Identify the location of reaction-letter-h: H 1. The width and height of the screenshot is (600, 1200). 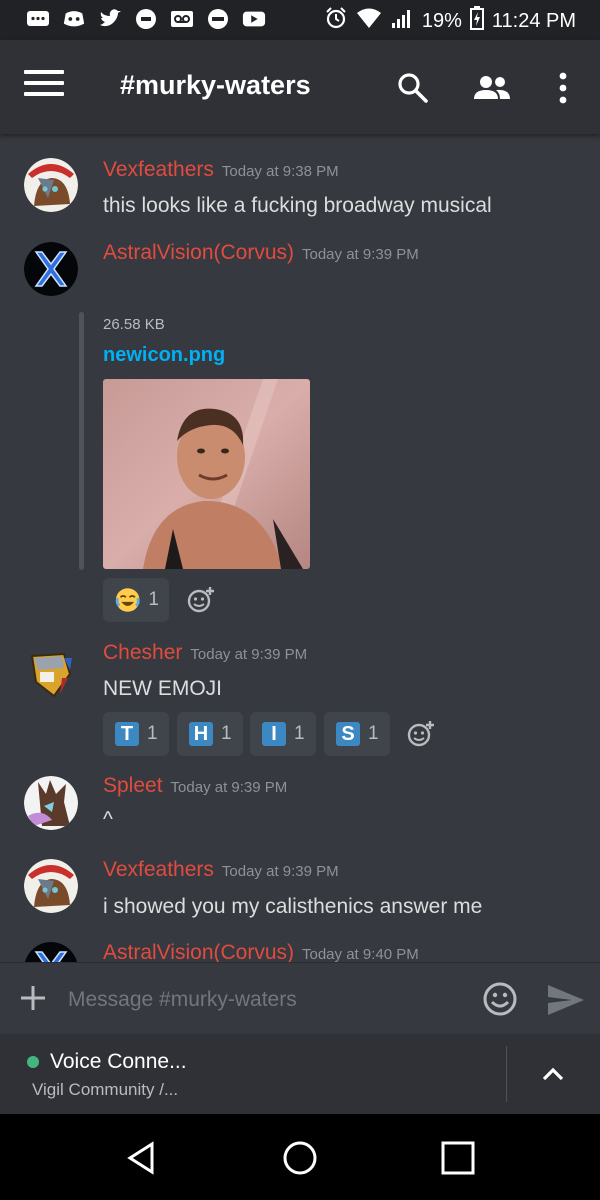
(210, 734).